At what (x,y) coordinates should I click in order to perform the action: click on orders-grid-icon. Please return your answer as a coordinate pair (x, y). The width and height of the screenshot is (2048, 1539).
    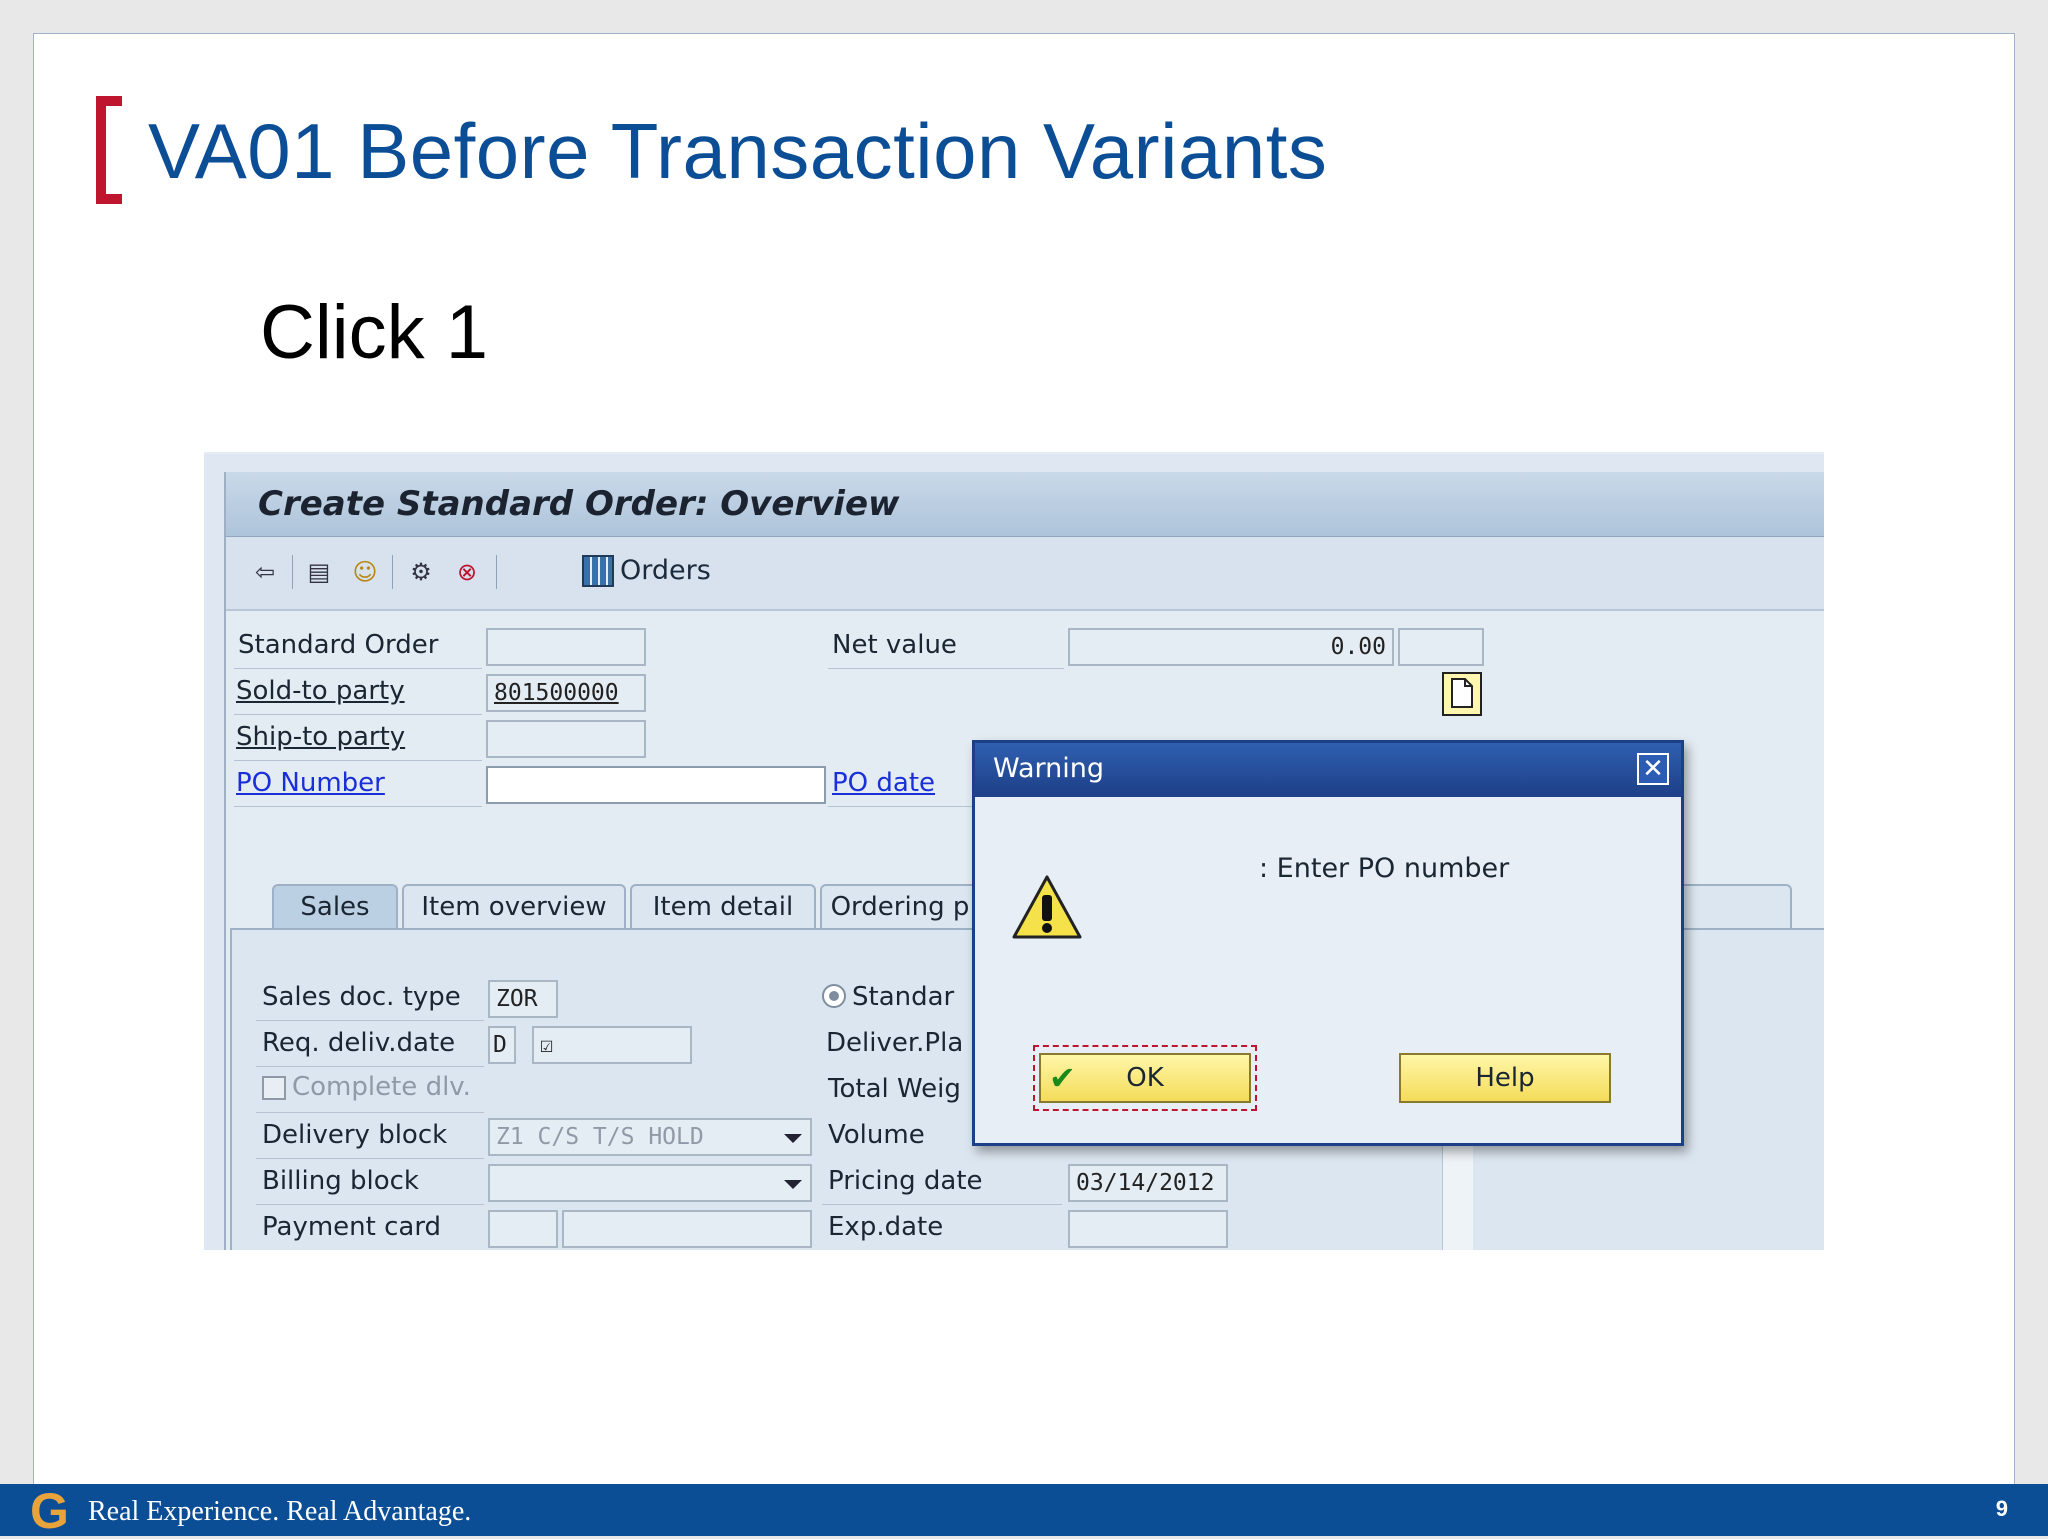
    Looking at the image, I should click on (598, 571).